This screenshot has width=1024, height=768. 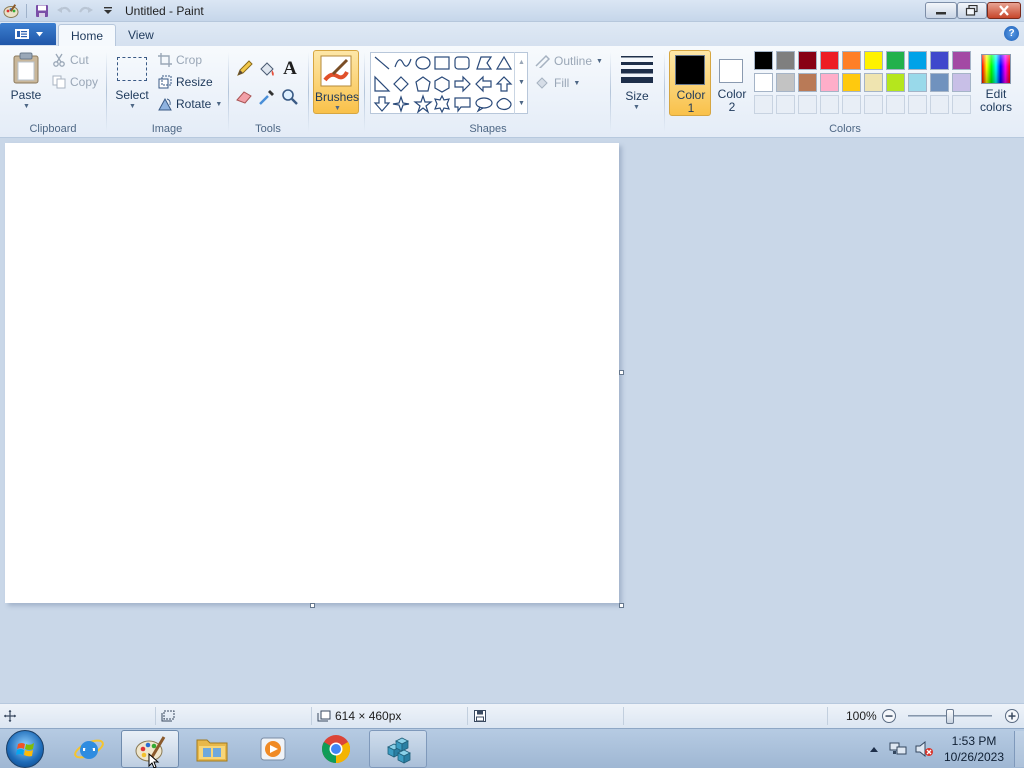 I want to click on magnifier-tool, so click(x=290, y=97).